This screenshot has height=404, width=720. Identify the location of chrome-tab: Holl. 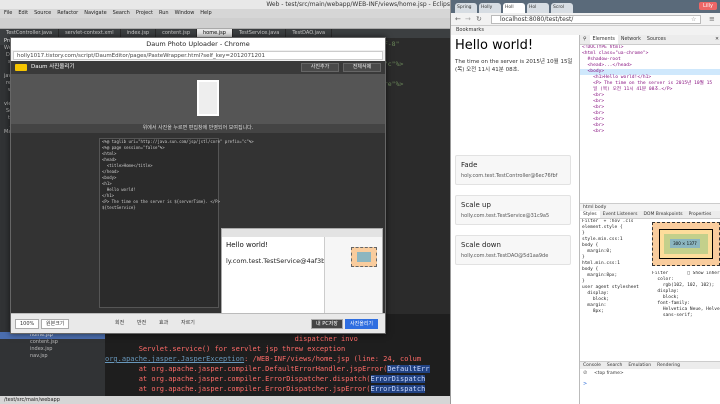
(514, 8).